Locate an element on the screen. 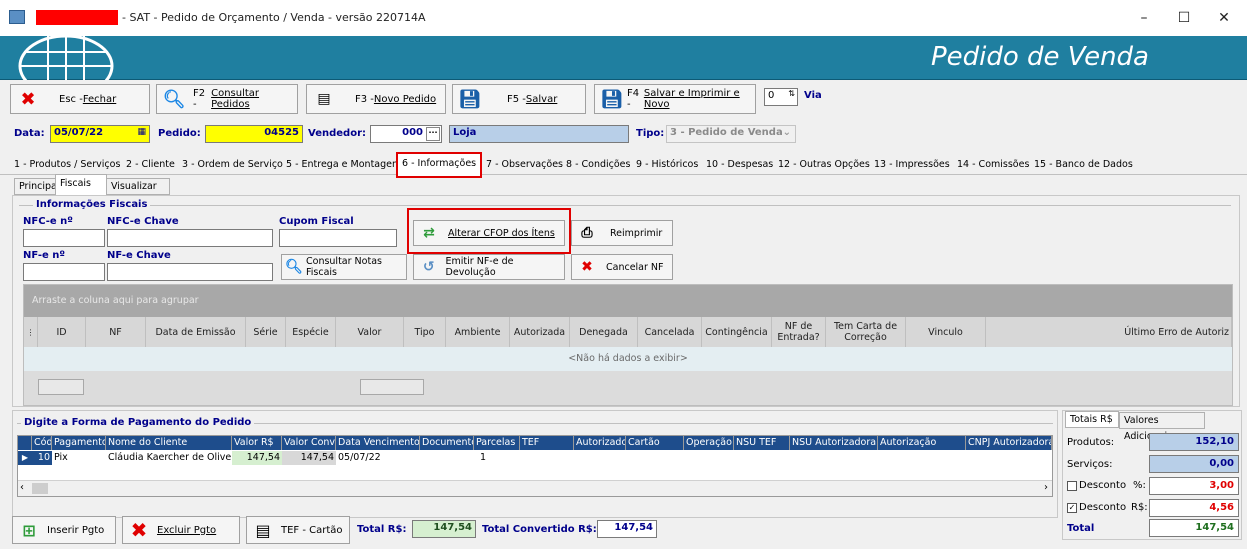  produtos-label: Produtos: is located at coordinates (1091, 442).